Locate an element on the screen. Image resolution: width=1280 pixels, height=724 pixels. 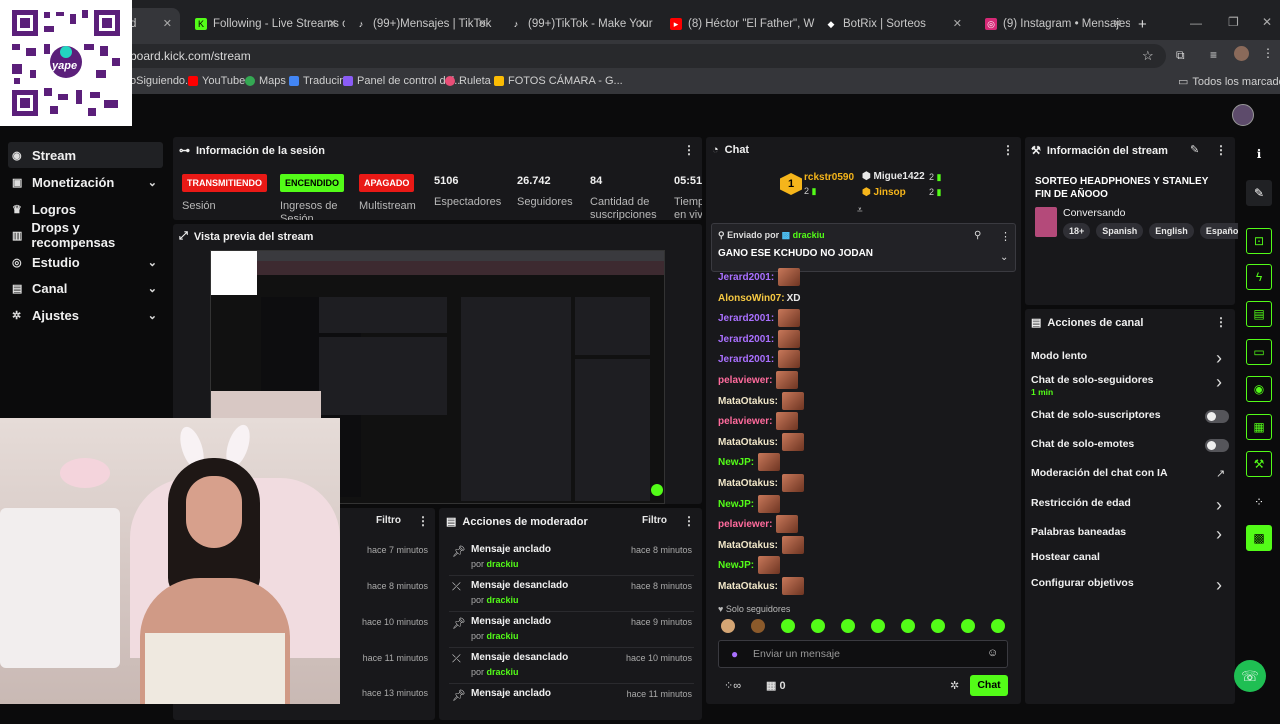
bookmark-ruleta: Ruleta is located at coordinates (468, 81).